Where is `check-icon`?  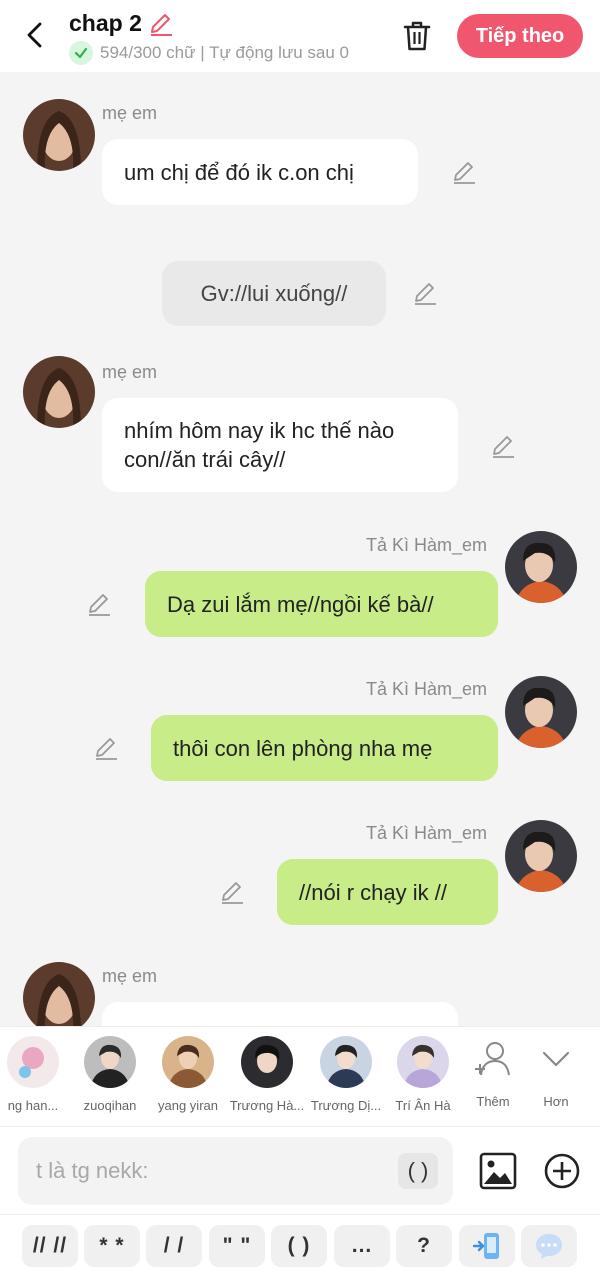 check-icon is located at coordinates (81, 53).